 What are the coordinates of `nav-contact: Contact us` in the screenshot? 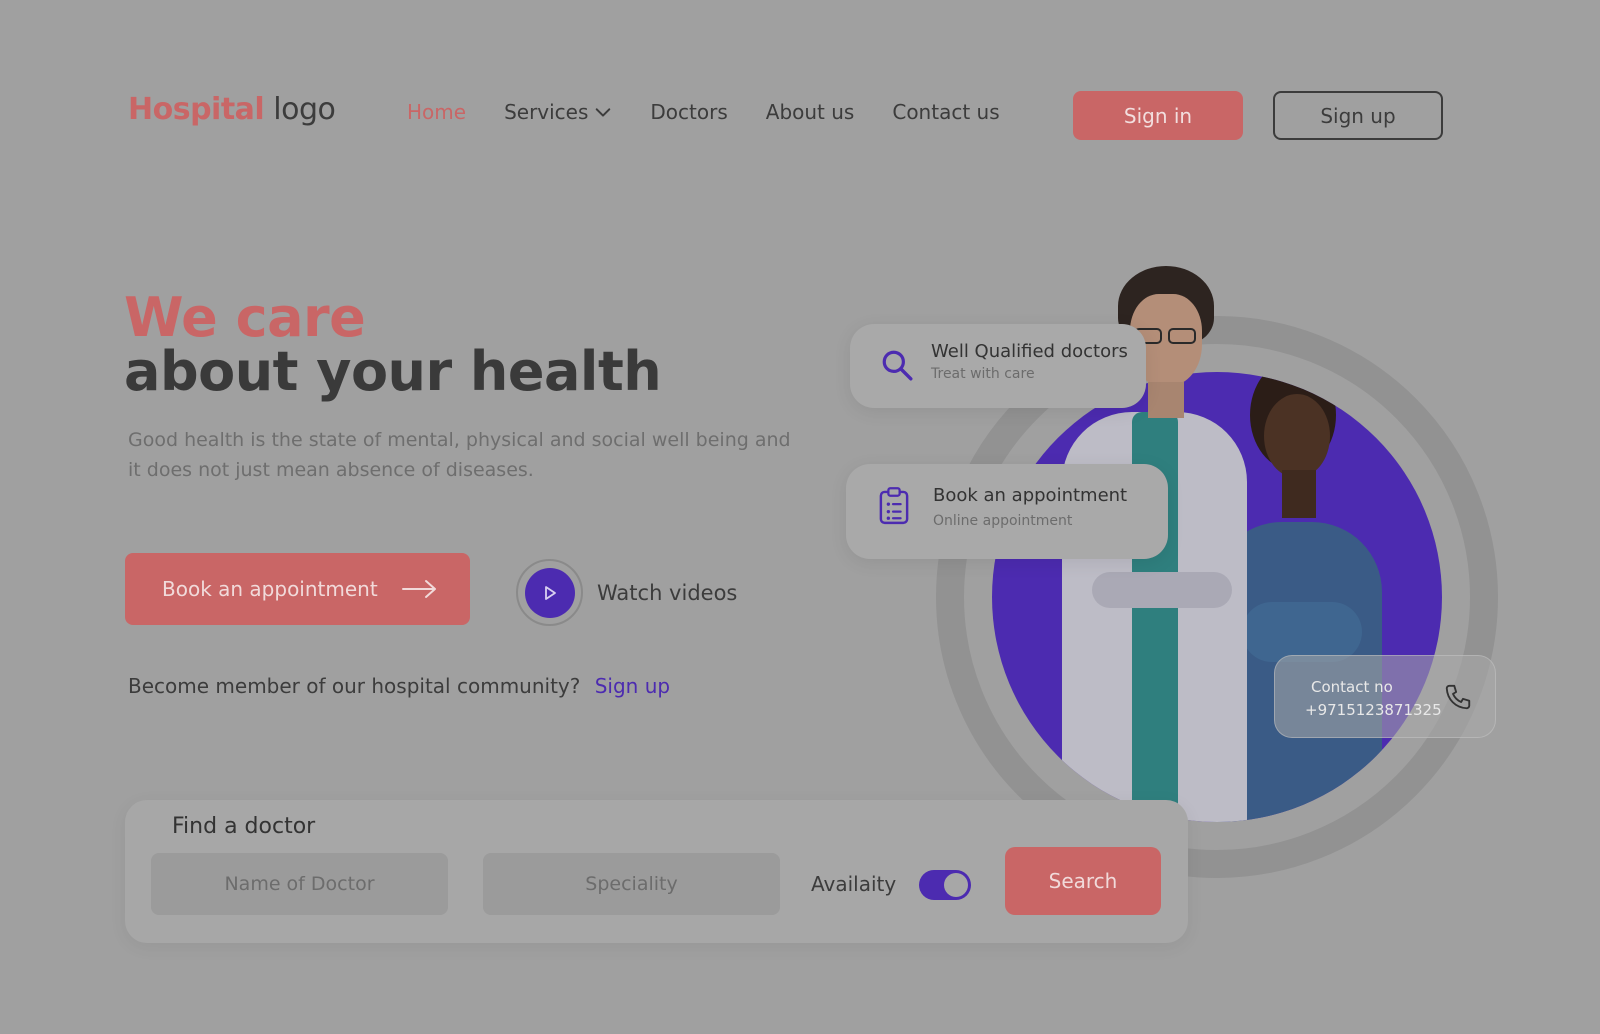 It's located at (945, 112).